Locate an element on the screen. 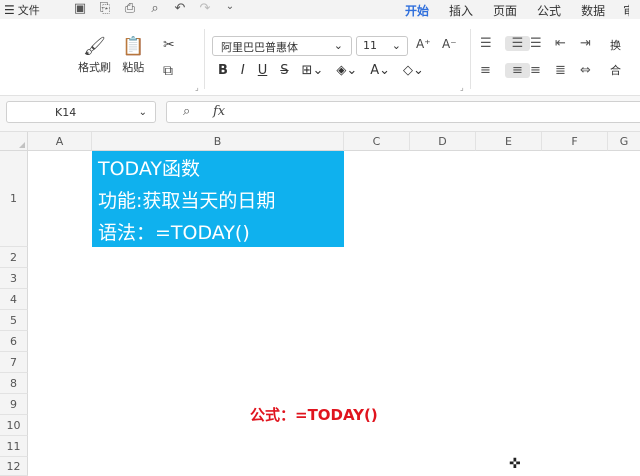 Image resolution: width=640 pixels, height=476 pixels. font-name-select: 阿里巴巴普惠体 ⌄ is located at coordinates (282, 46).